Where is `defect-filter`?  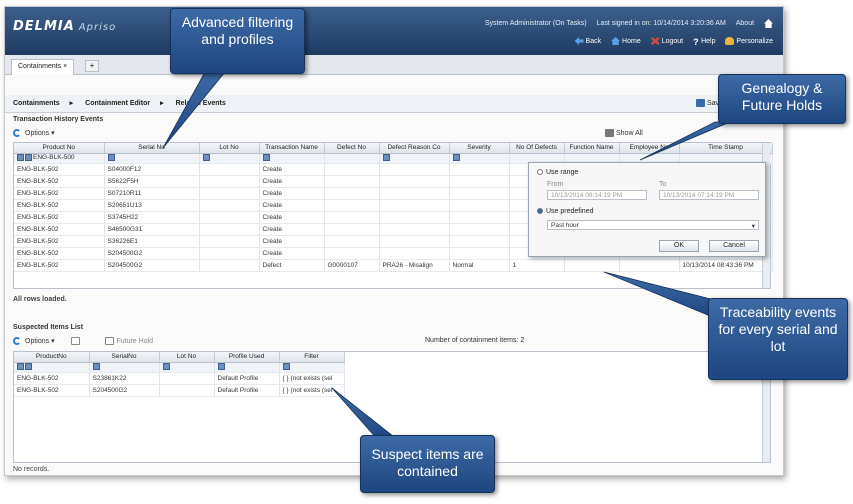
defect-filter is located at coordinates (352, 158).